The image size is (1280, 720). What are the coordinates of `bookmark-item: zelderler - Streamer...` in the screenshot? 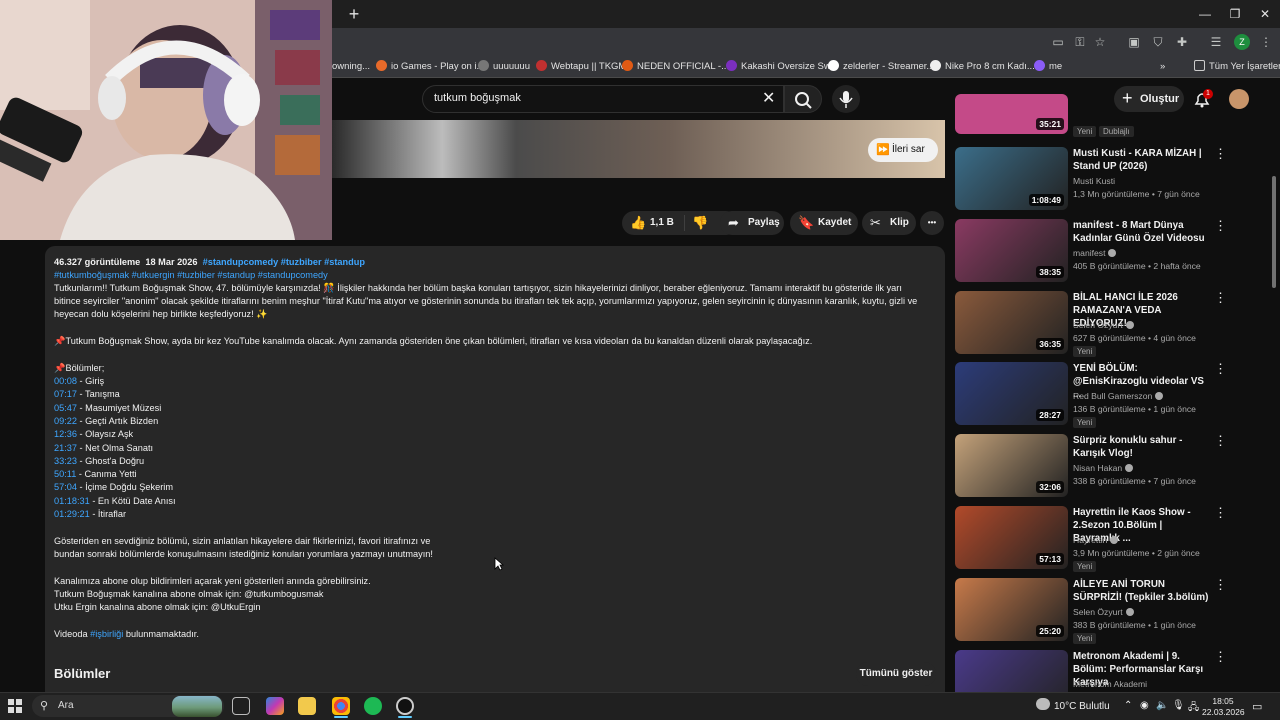 It's located at (881, 67).